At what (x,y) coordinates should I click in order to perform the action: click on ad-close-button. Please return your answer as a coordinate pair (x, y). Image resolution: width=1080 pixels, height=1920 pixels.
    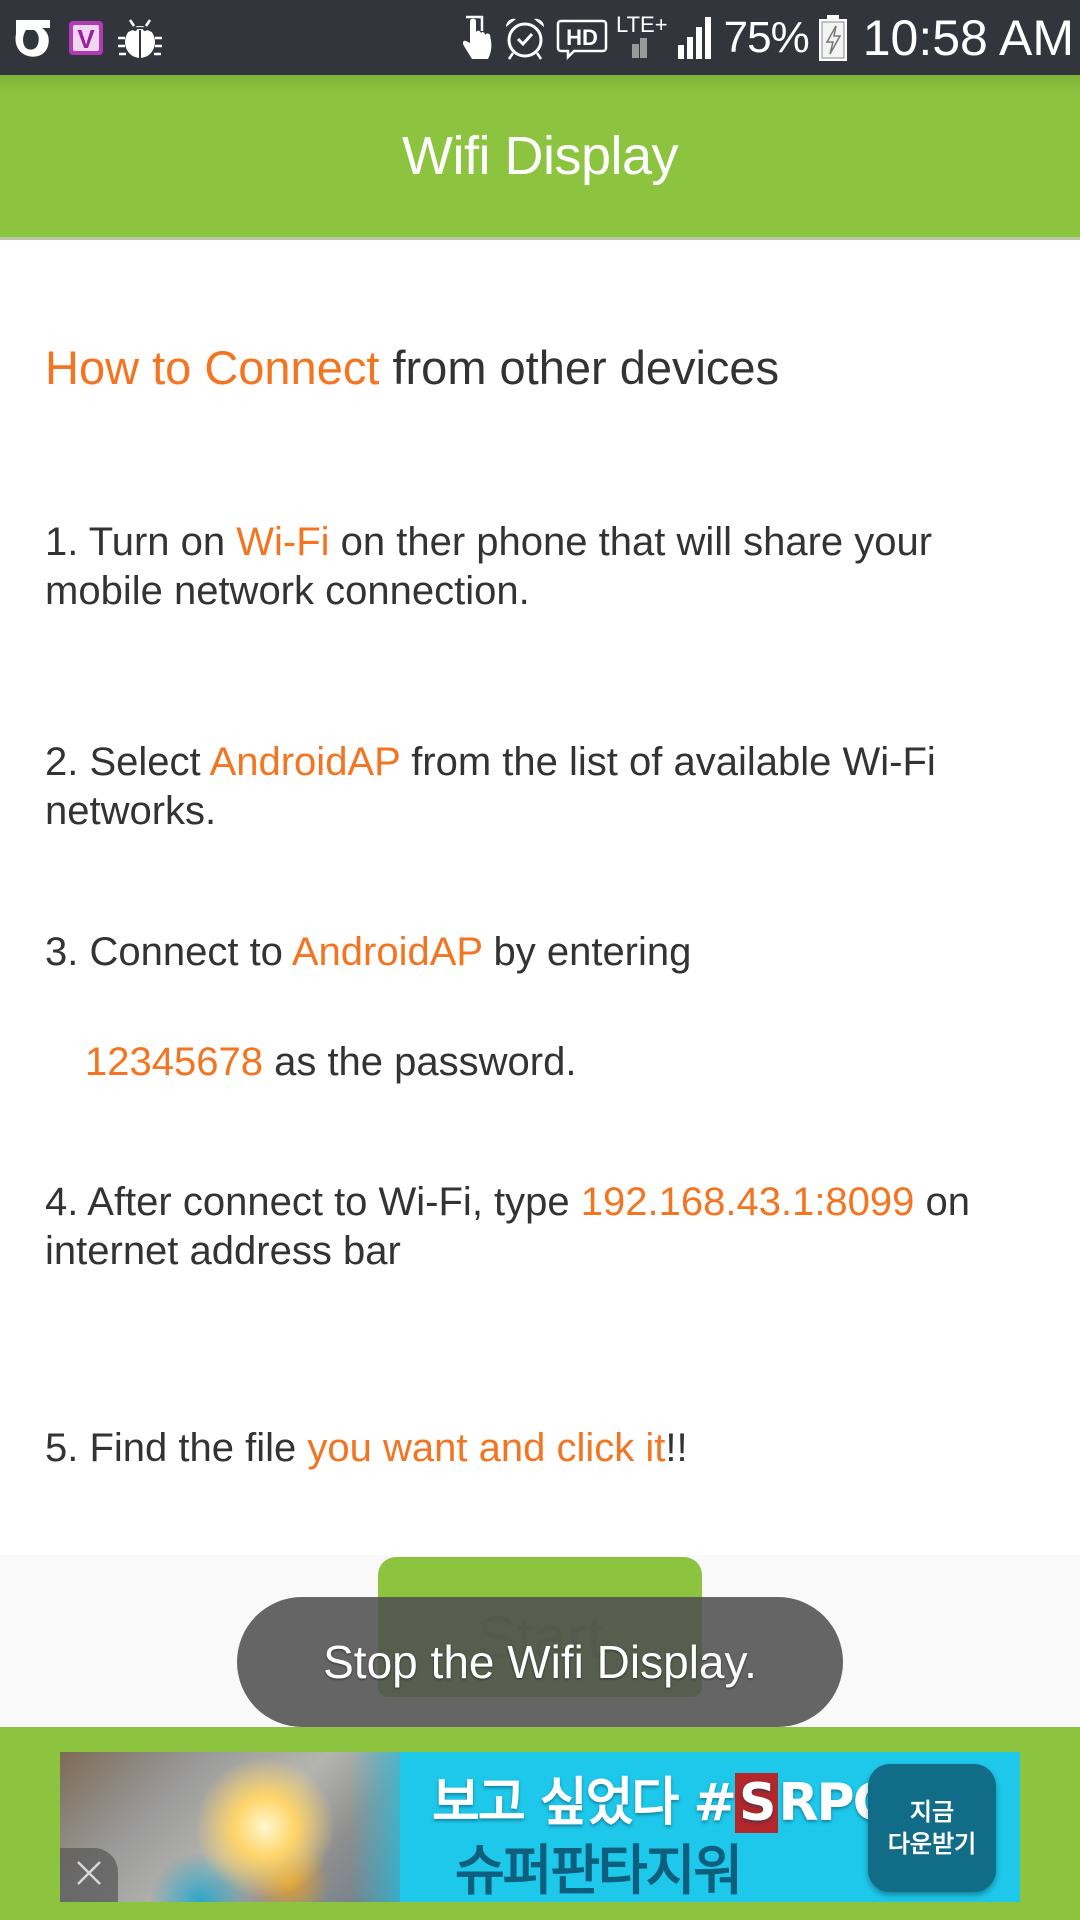
    Looking at the image, I should click on (89, 1875).